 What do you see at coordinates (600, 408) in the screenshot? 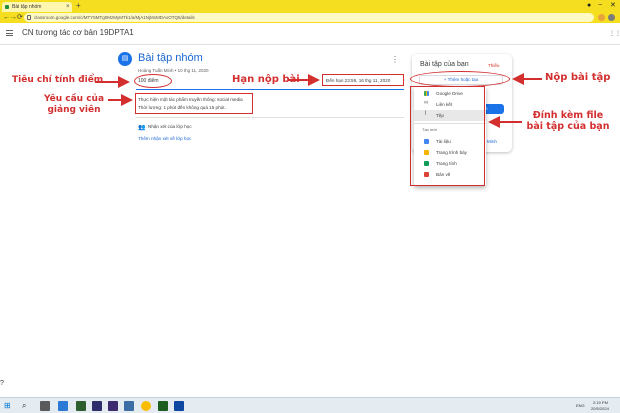
I see `clock-date: 20/5/2024` at bounding box center [600, 408].